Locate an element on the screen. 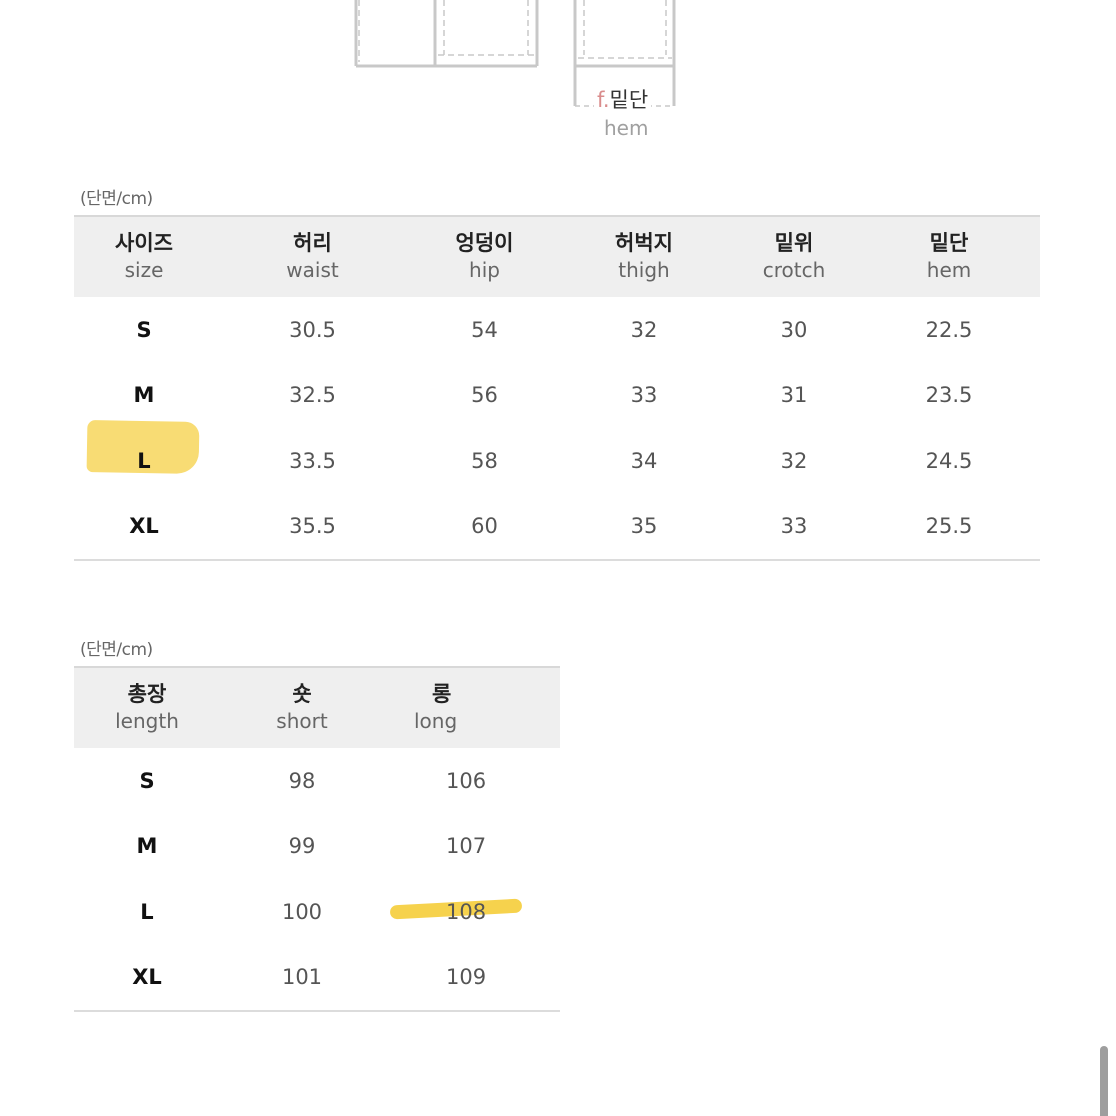 Image resolution: width=1116 pixels, height=1116 pixels. header-label-ko: 사이즈 is located at coordinates (144, 243).